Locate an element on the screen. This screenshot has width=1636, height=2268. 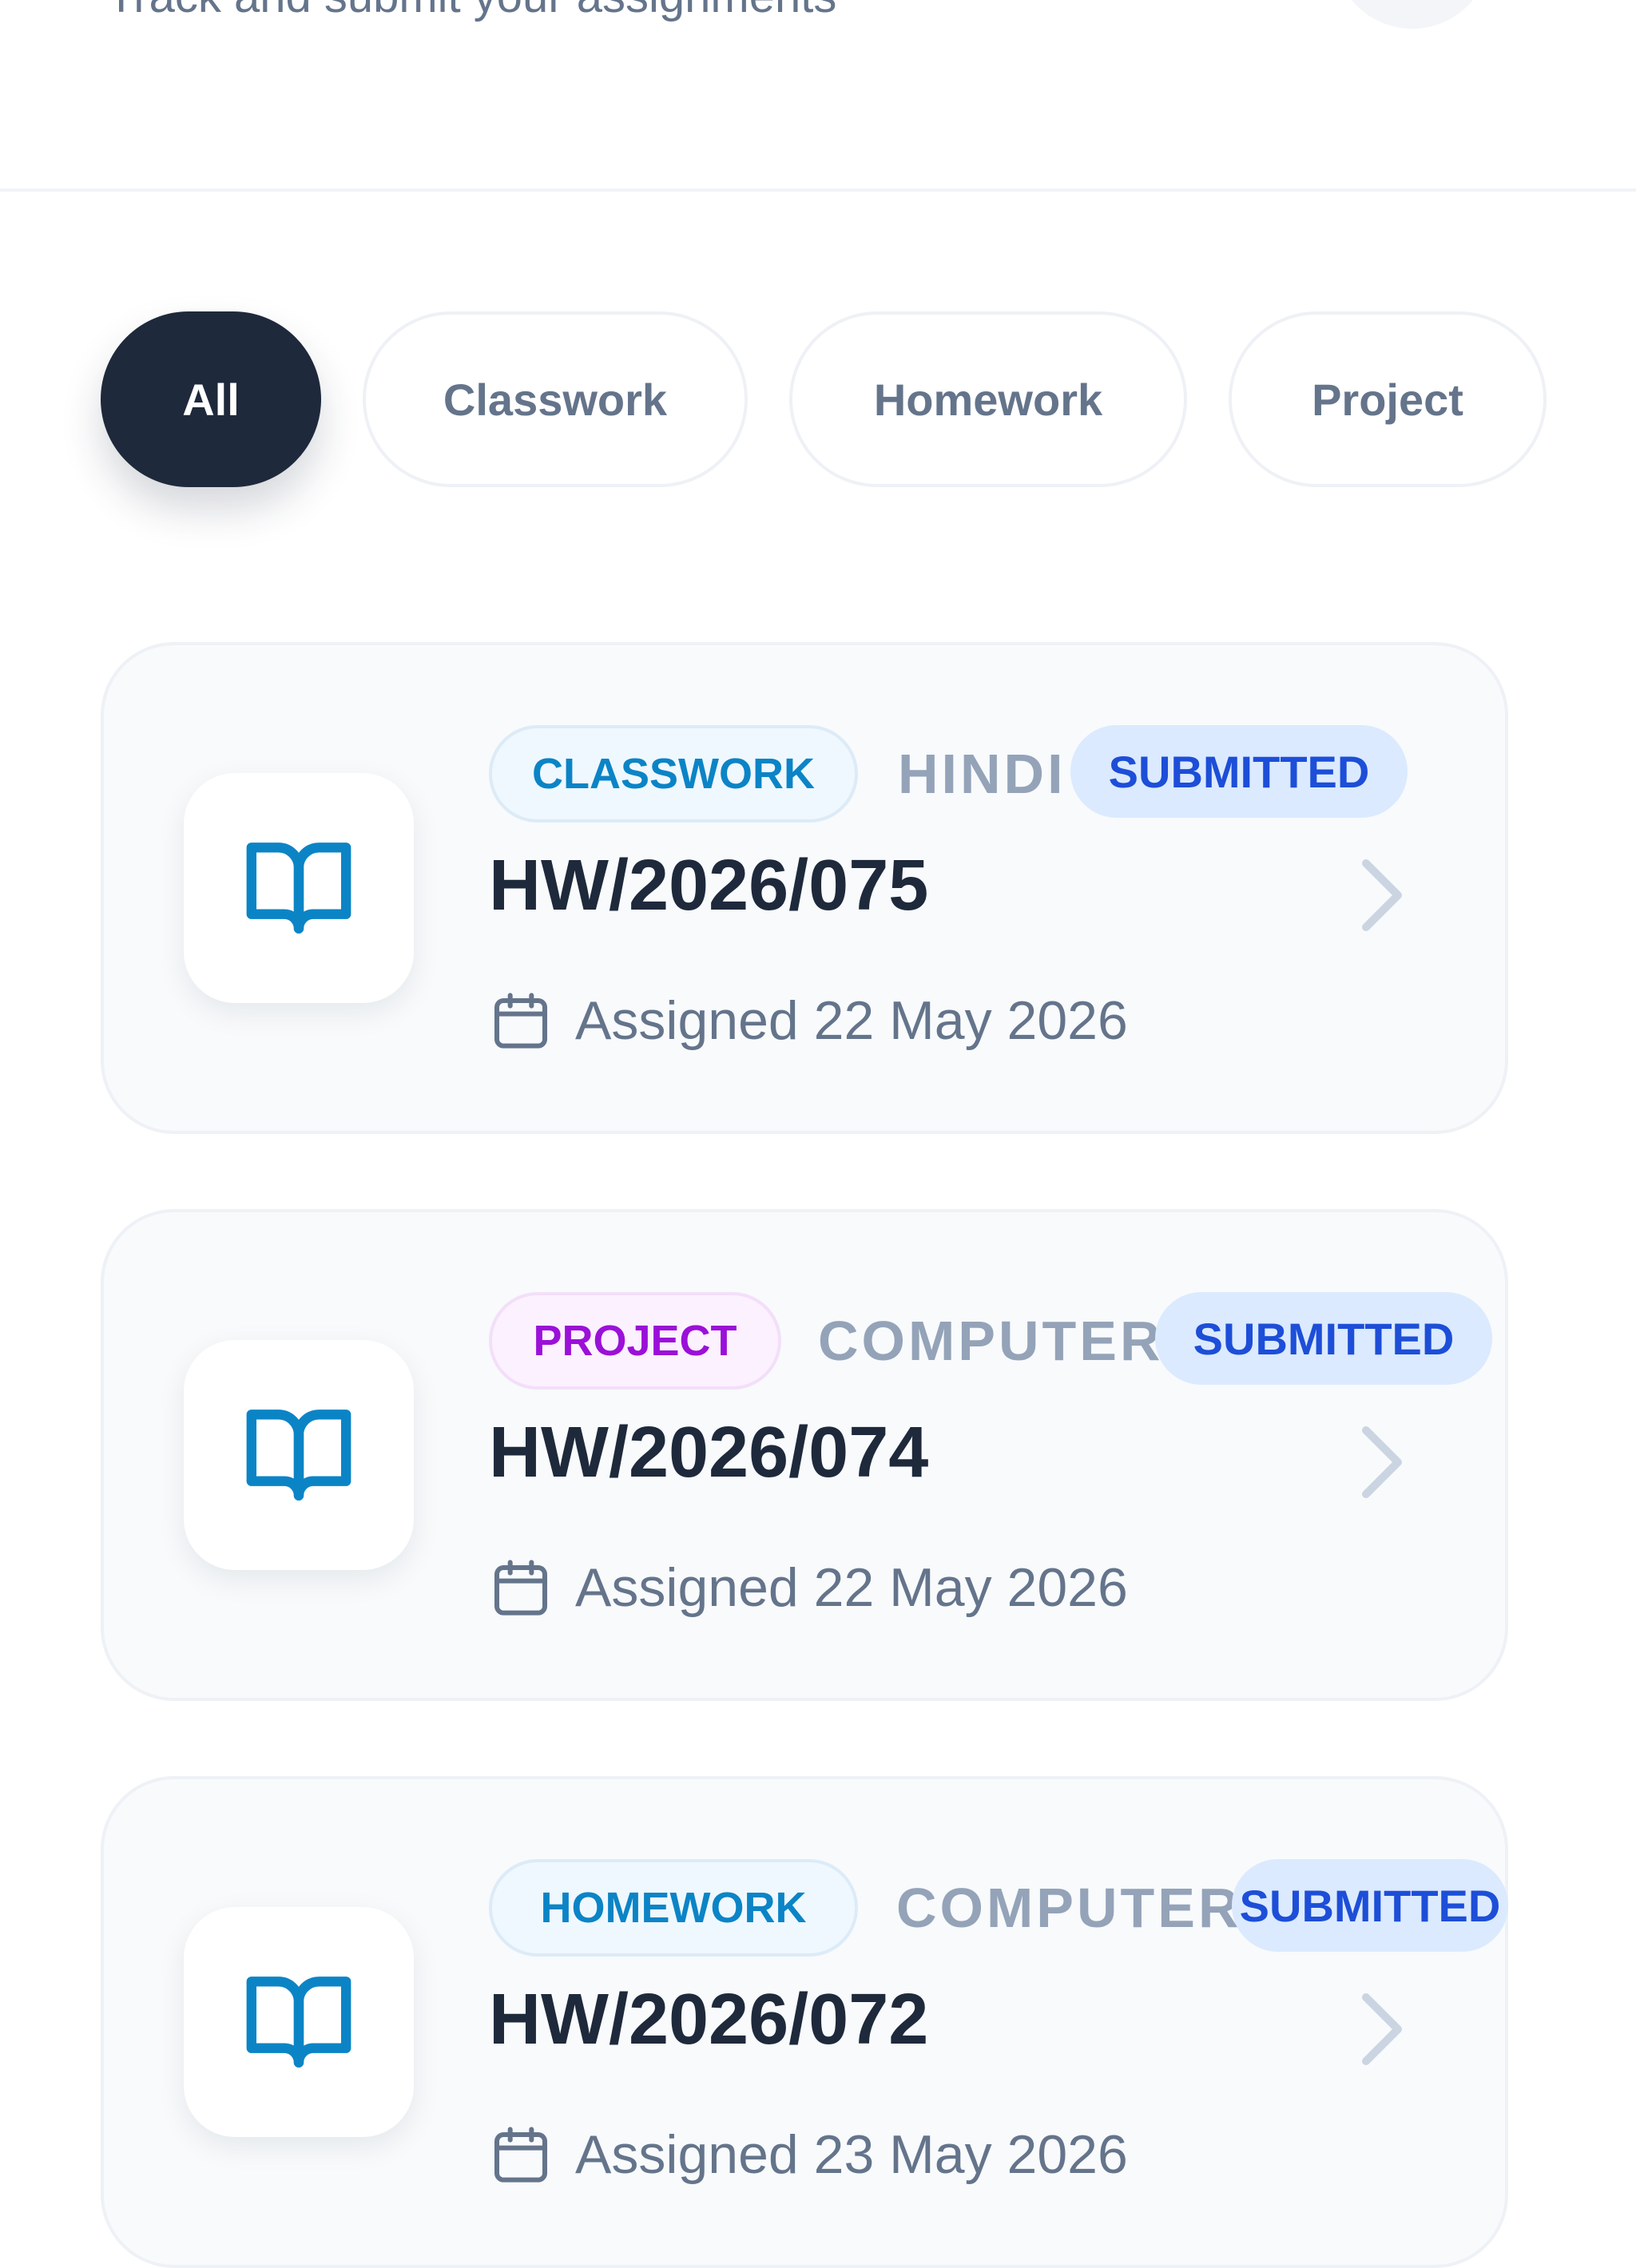
filter-project: Project is located at coordinates (1388, 399).